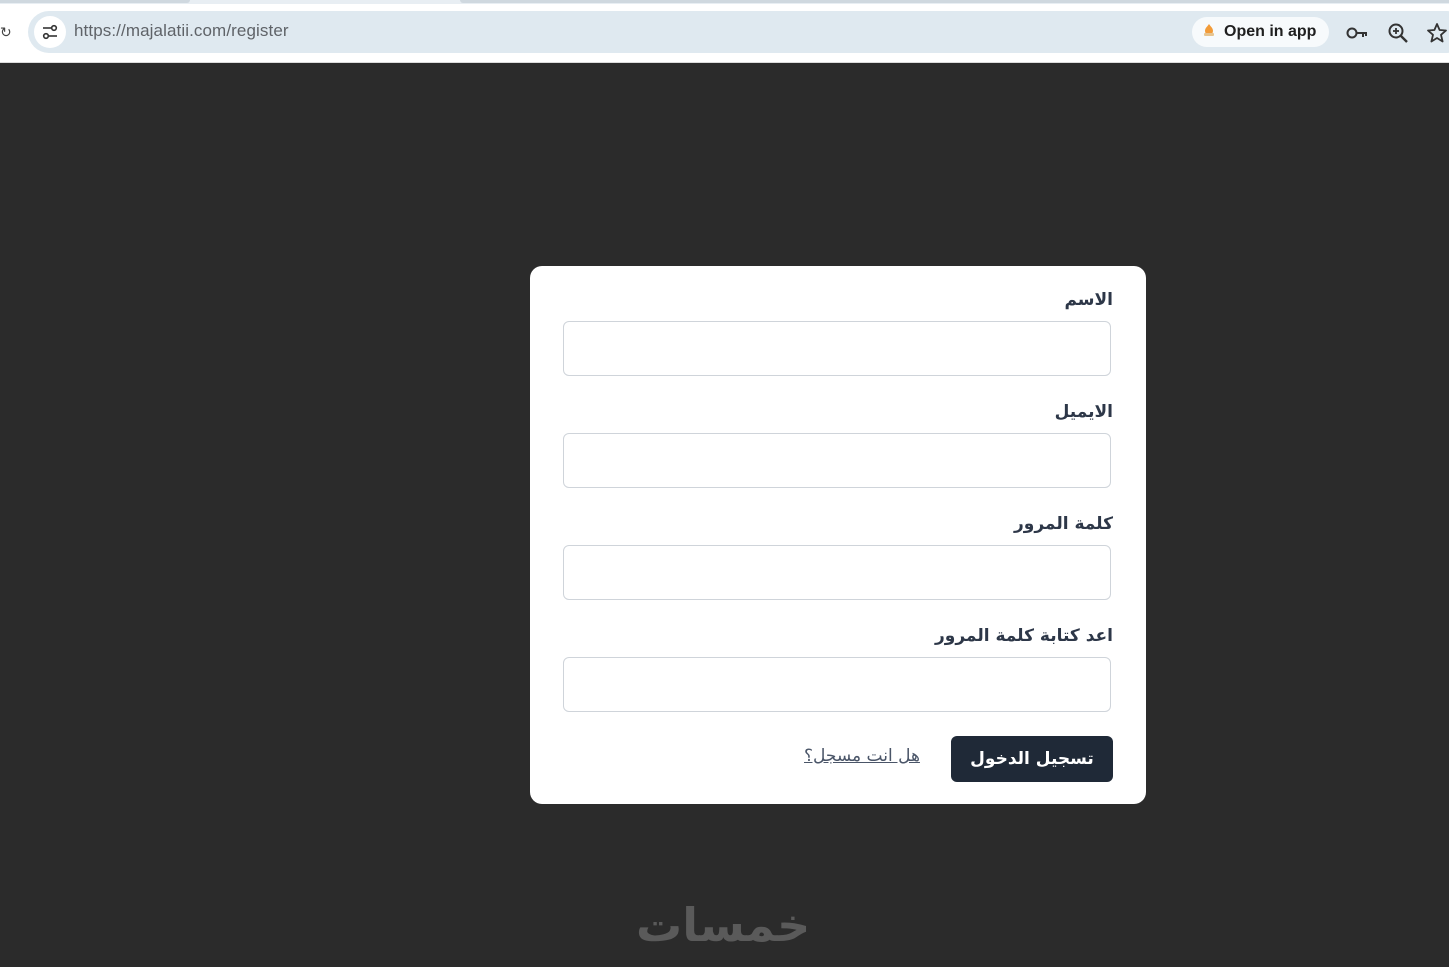 The image size is (1449, 967). Describe the element at coordinates (150, 30) in the screenshot. I see `url-host: https://majalatii.com` at that location.